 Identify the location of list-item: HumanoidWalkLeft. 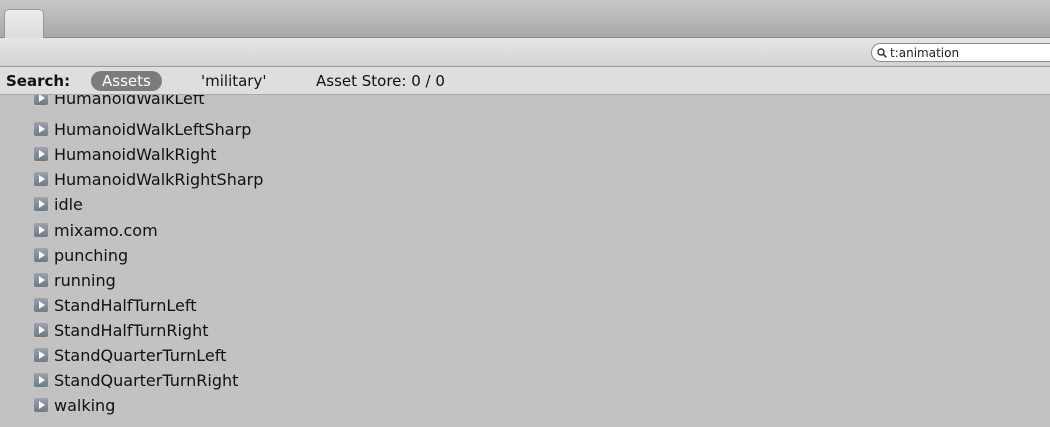
(119, 102).